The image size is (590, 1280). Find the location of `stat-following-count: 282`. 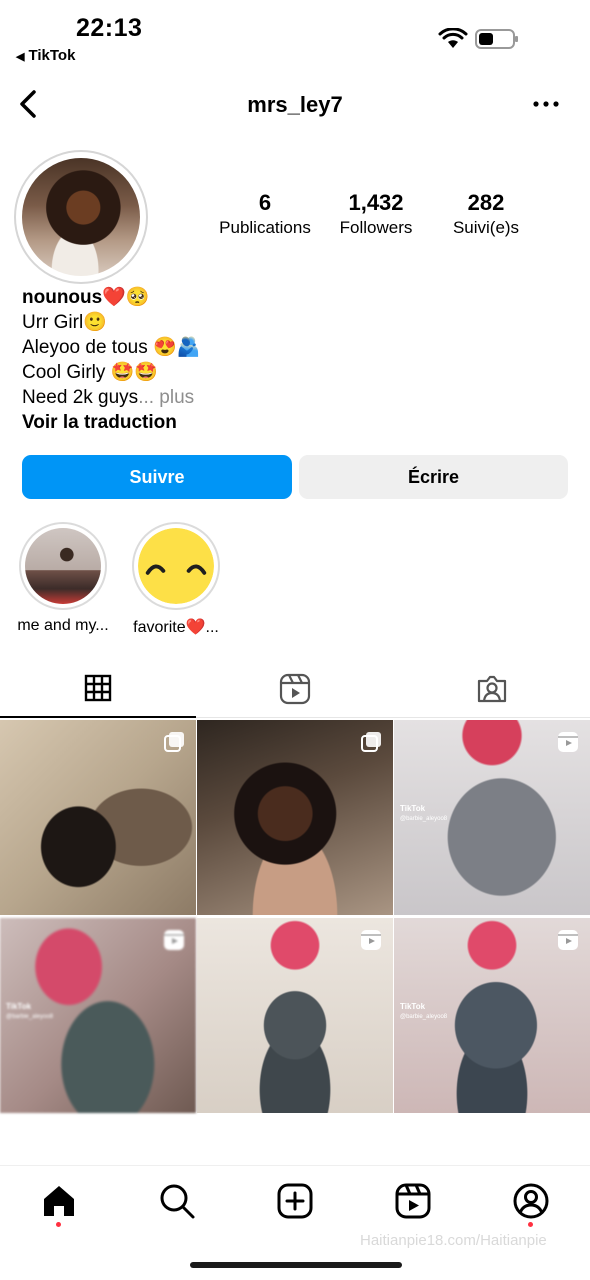

stat-following-count: 282 is located at coordinates (486, 202).